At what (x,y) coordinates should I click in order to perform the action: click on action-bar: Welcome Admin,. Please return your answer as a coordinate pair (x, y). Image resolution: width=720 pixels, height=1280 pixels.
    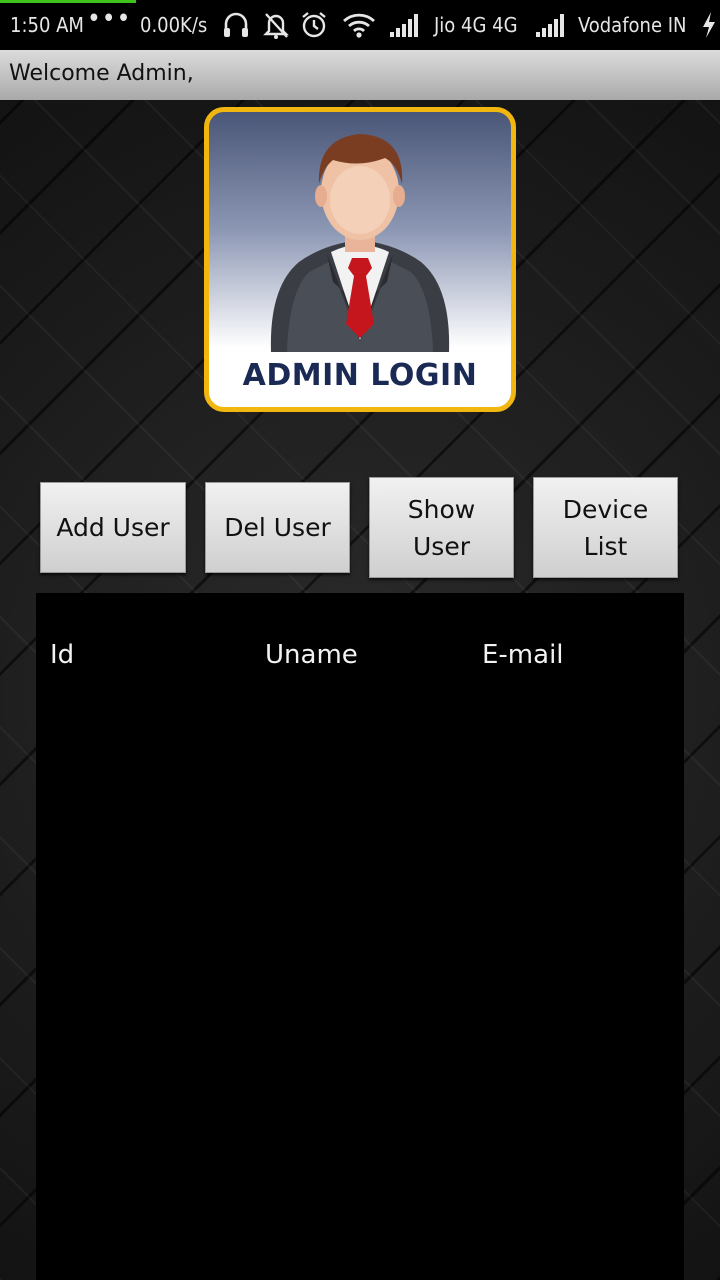
    Looking at the image, I should click on (360, 75).